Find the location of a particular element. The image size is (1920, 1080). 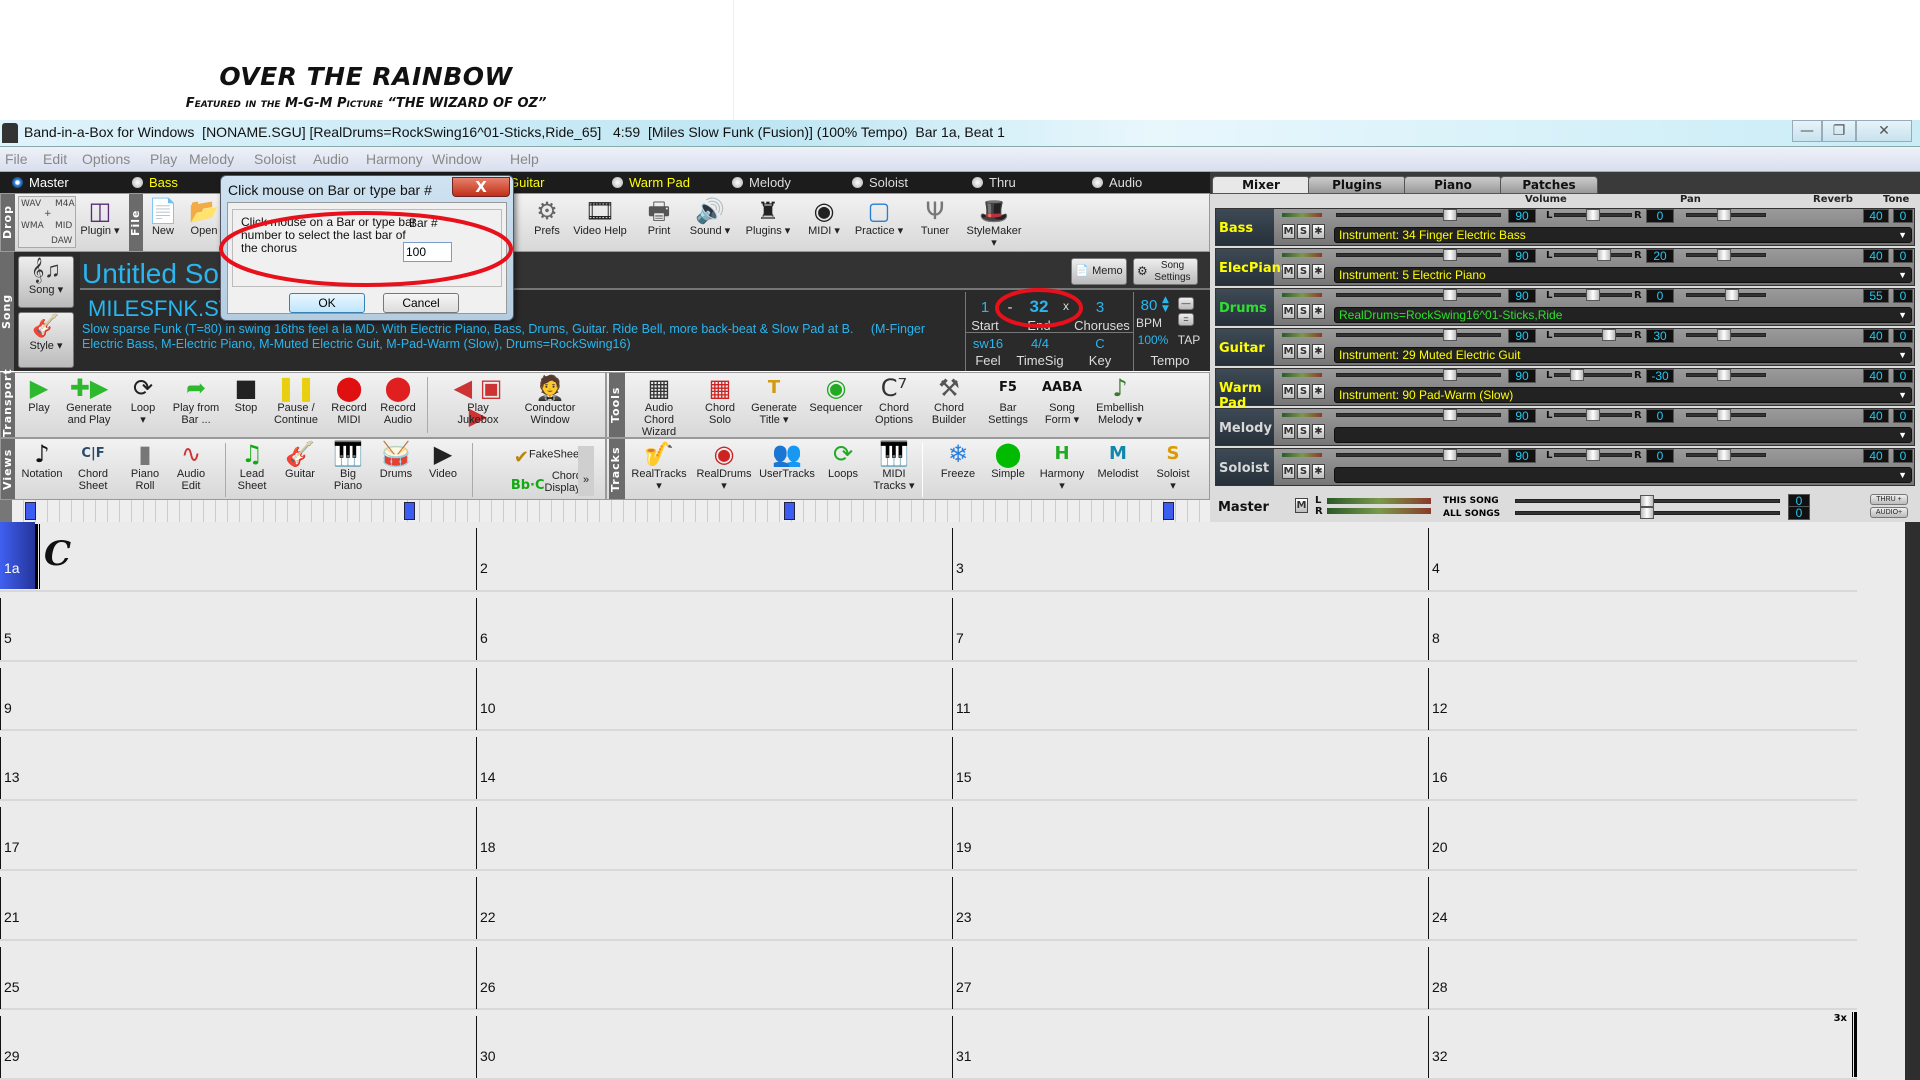

track-radio-thru: Thru is located at coordinates (994, 182).